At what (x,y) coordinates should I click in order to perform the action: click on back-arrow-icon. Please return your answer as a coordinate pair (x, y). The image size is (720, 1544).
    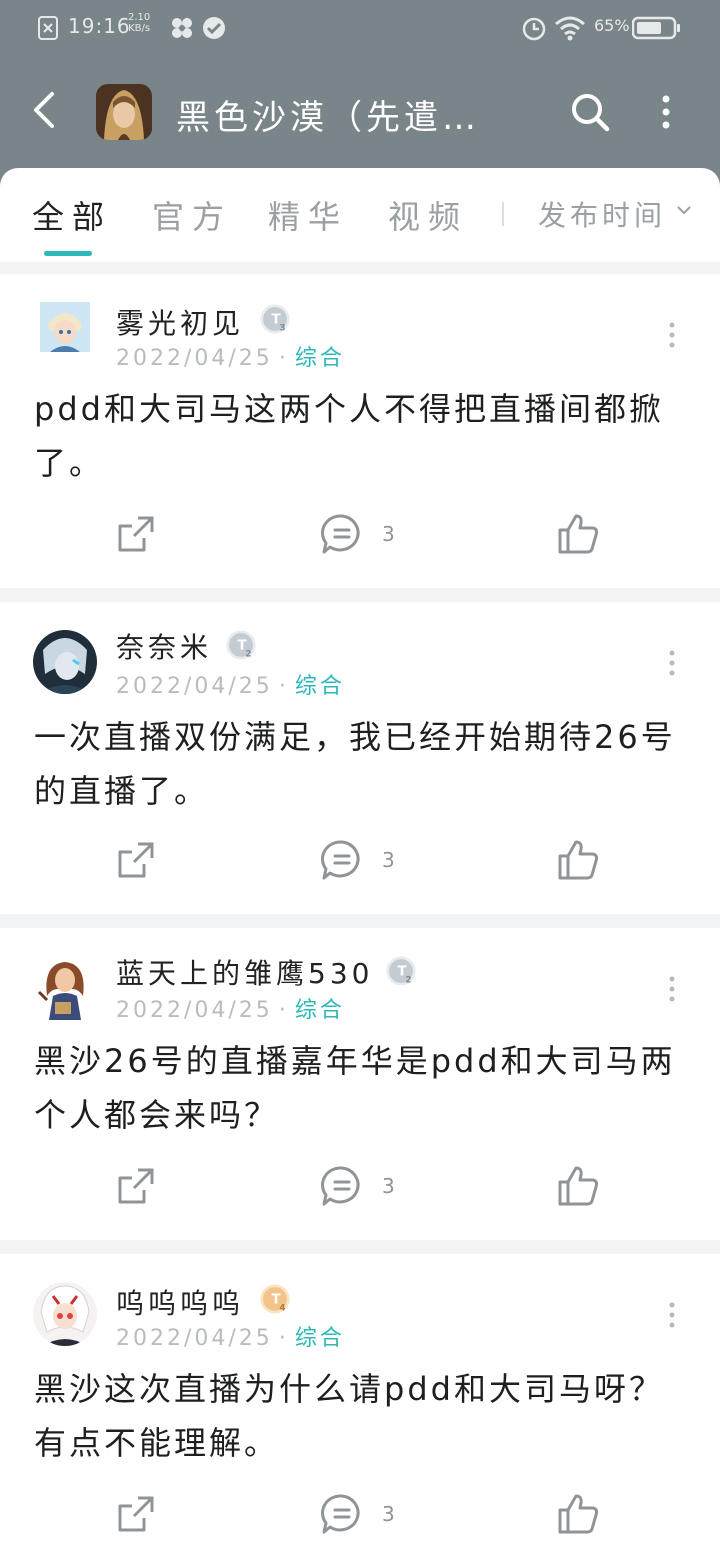
    Looking at the image, I should click on (46, 110).